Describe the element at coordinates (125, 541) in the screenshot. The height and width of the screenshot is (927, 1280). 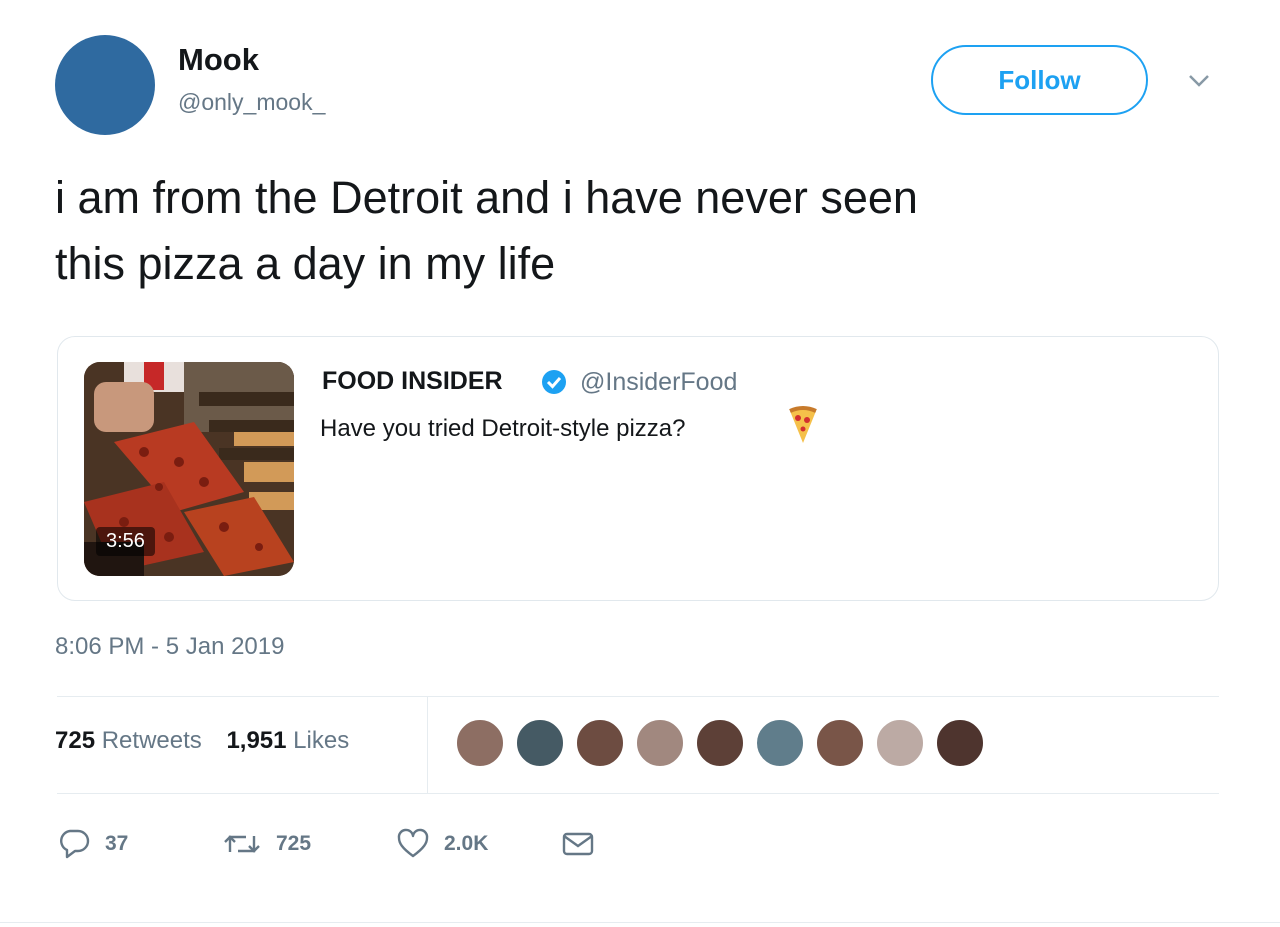
I see `video-duration: 3:56` at that location.